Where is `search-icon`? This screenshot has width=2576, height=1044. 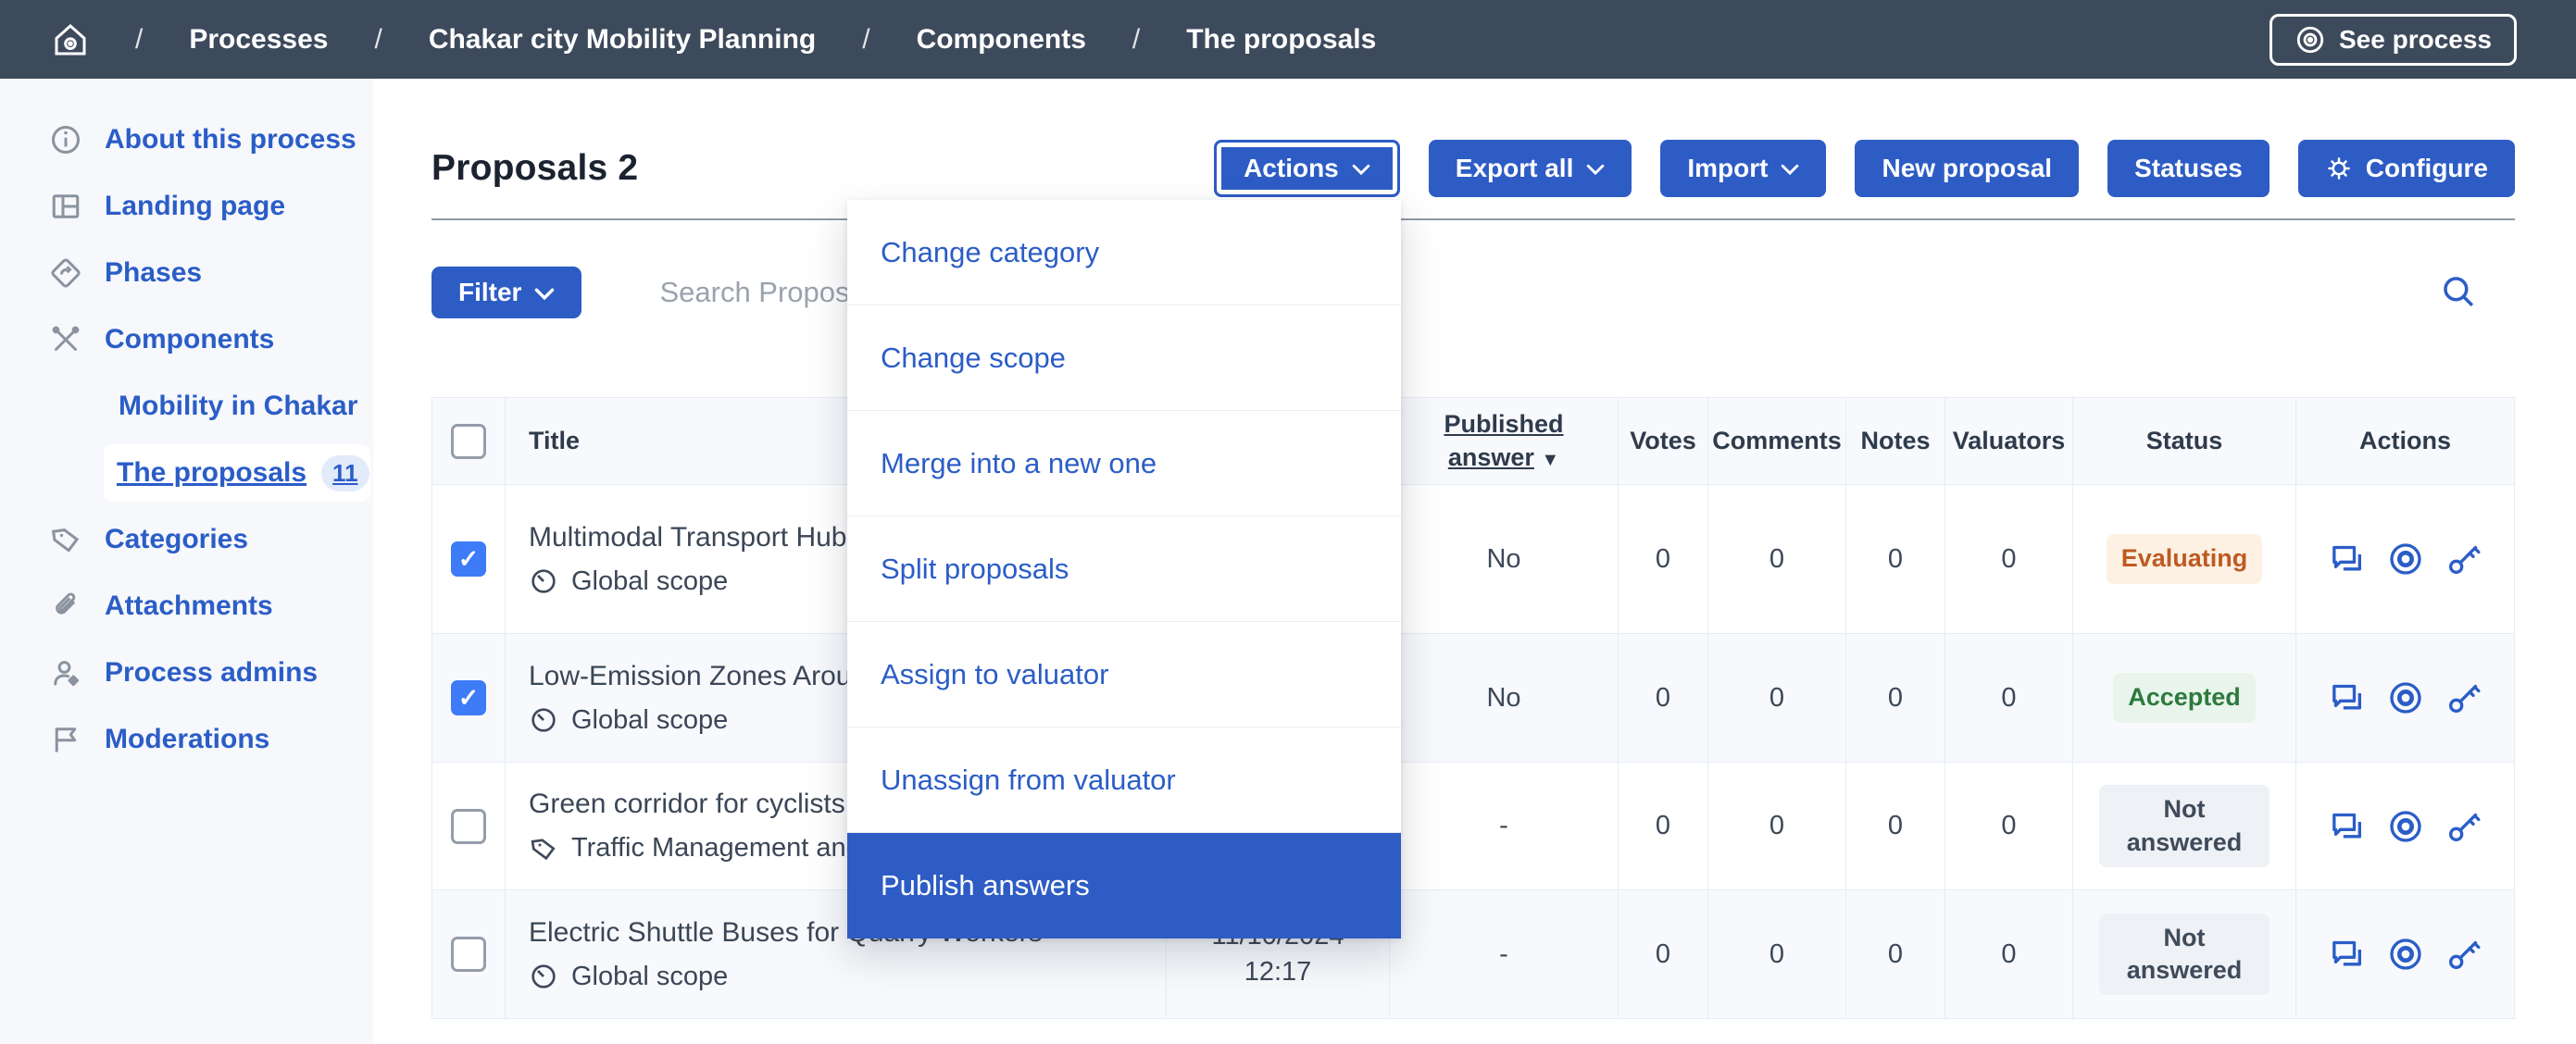 search-icon is located at coordinates (2458, 291).